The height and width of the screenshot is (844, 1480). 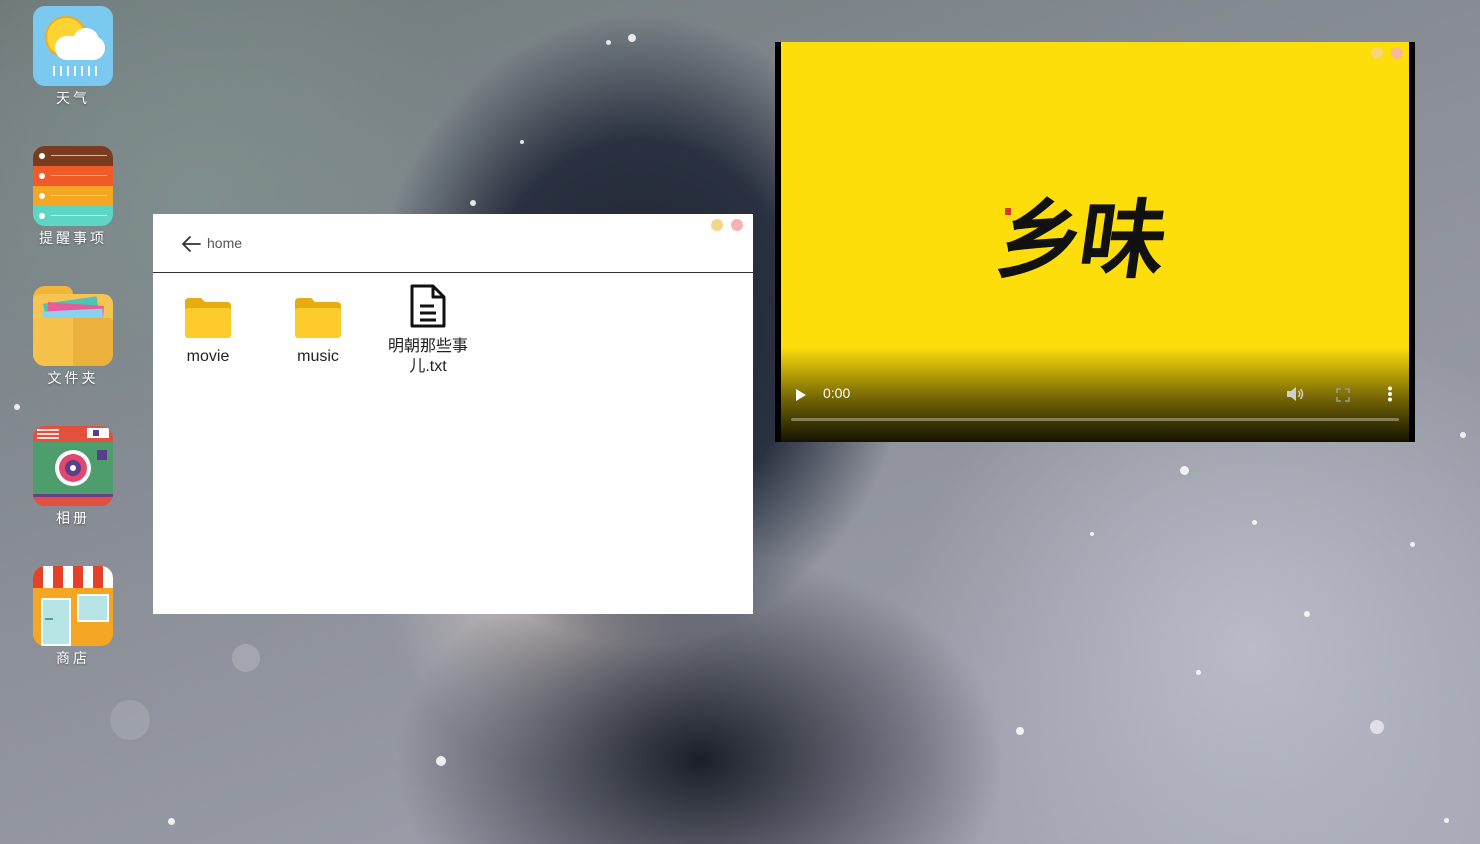 I want to click on file-item-movie: movie, so click(x=208, y=325).